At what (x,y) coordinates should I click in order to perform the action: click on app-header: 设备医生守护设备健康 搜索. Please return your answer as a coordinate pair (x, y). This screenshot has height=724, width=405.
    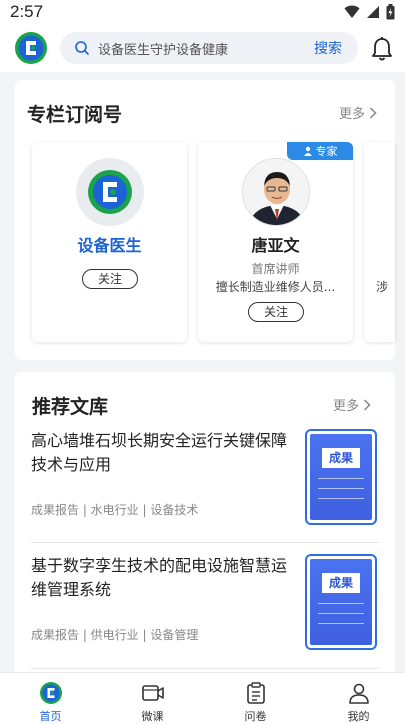
    Looking at the image, I should click on (202, 49).